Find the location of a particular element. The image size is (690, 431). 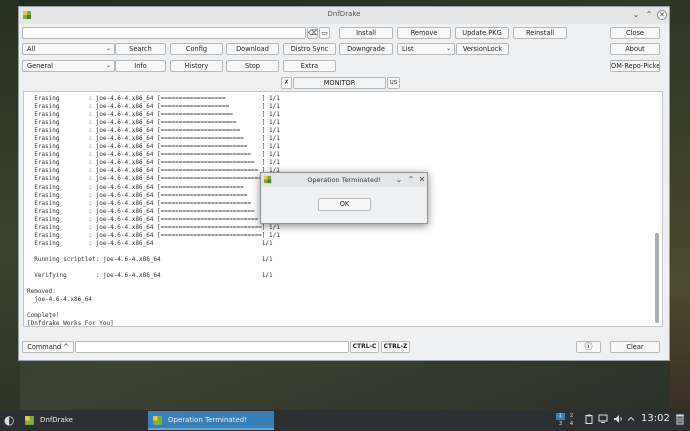

pin-icon: ✗ is located at coordinates (286, 83).